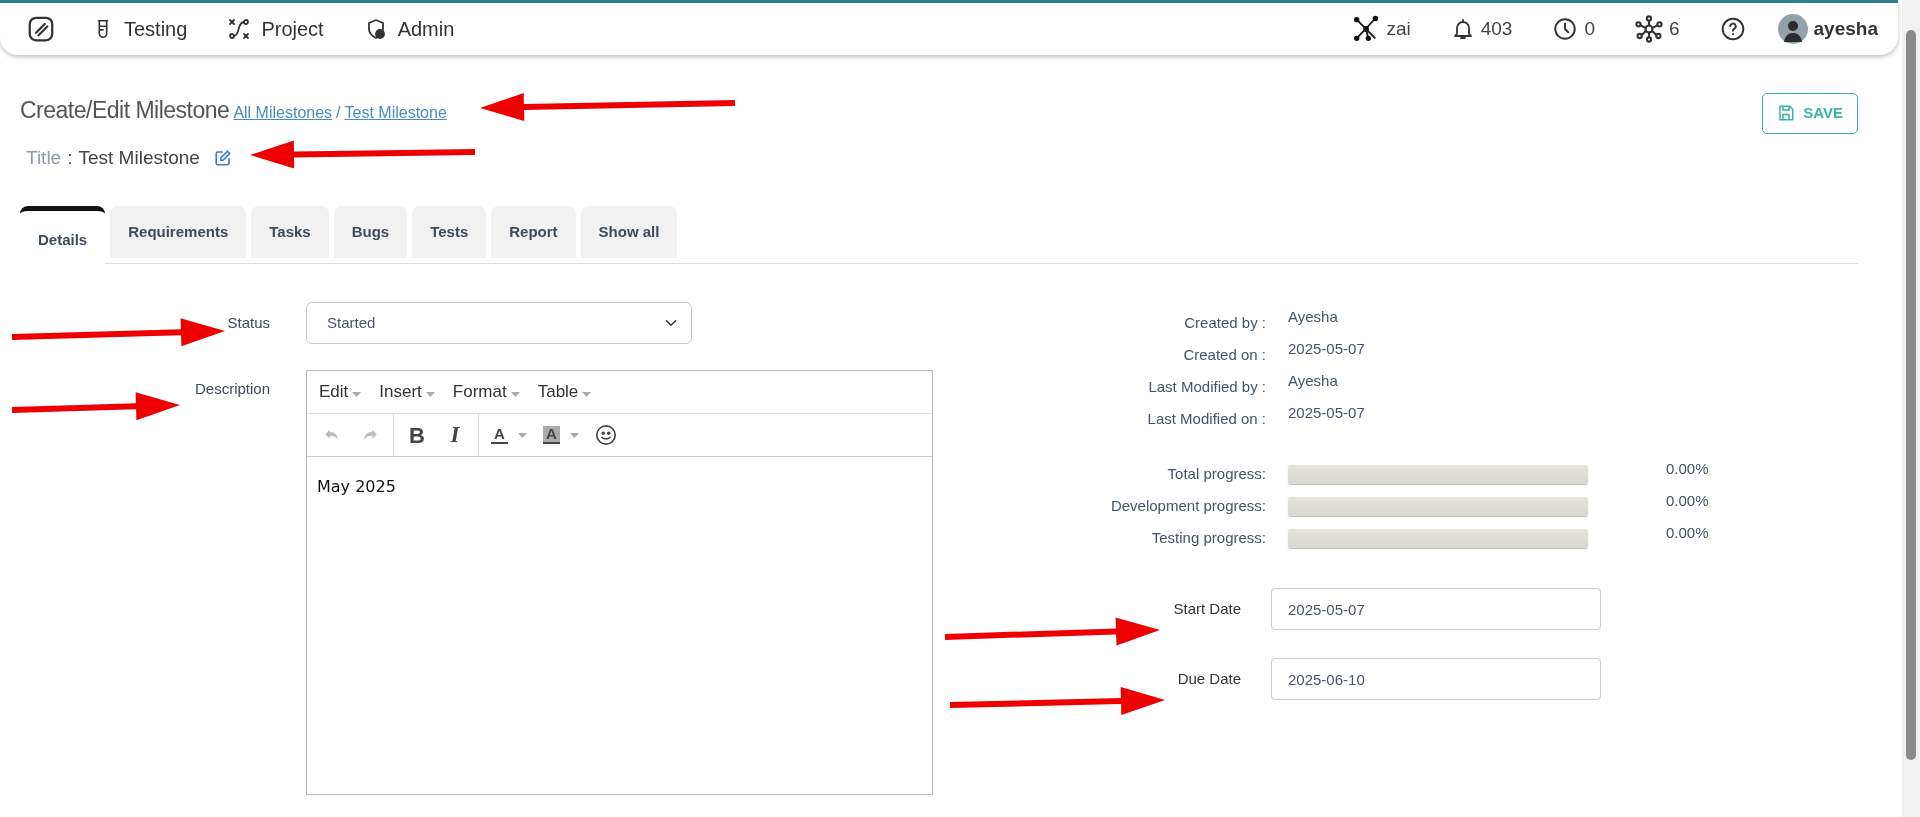 The height and width of the screenshot is (817, 1920). Describe the element at coordinates (1732, 29) in the screenshot. I see `help-icon` at that location.